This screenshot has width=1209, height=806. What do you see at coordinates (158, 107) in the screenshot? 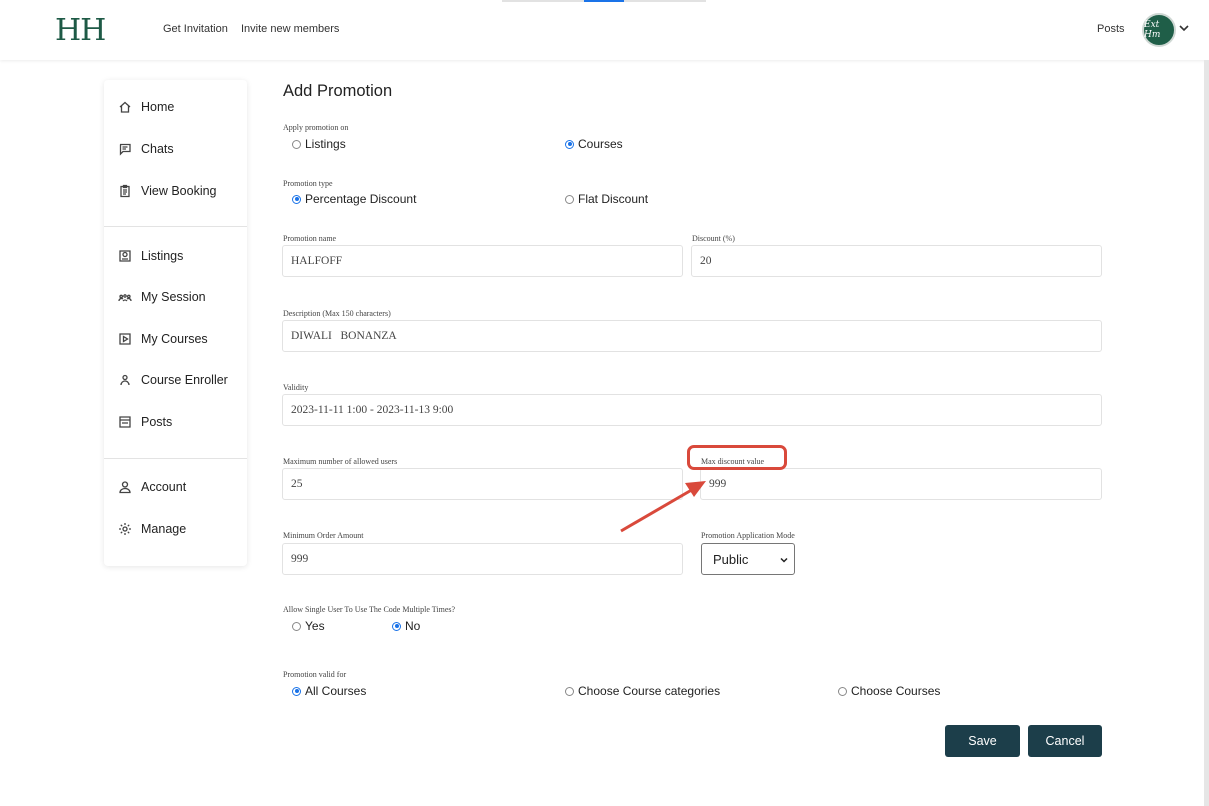
I see `sidebar-item-label: Home` at bounding box center [158, 107].